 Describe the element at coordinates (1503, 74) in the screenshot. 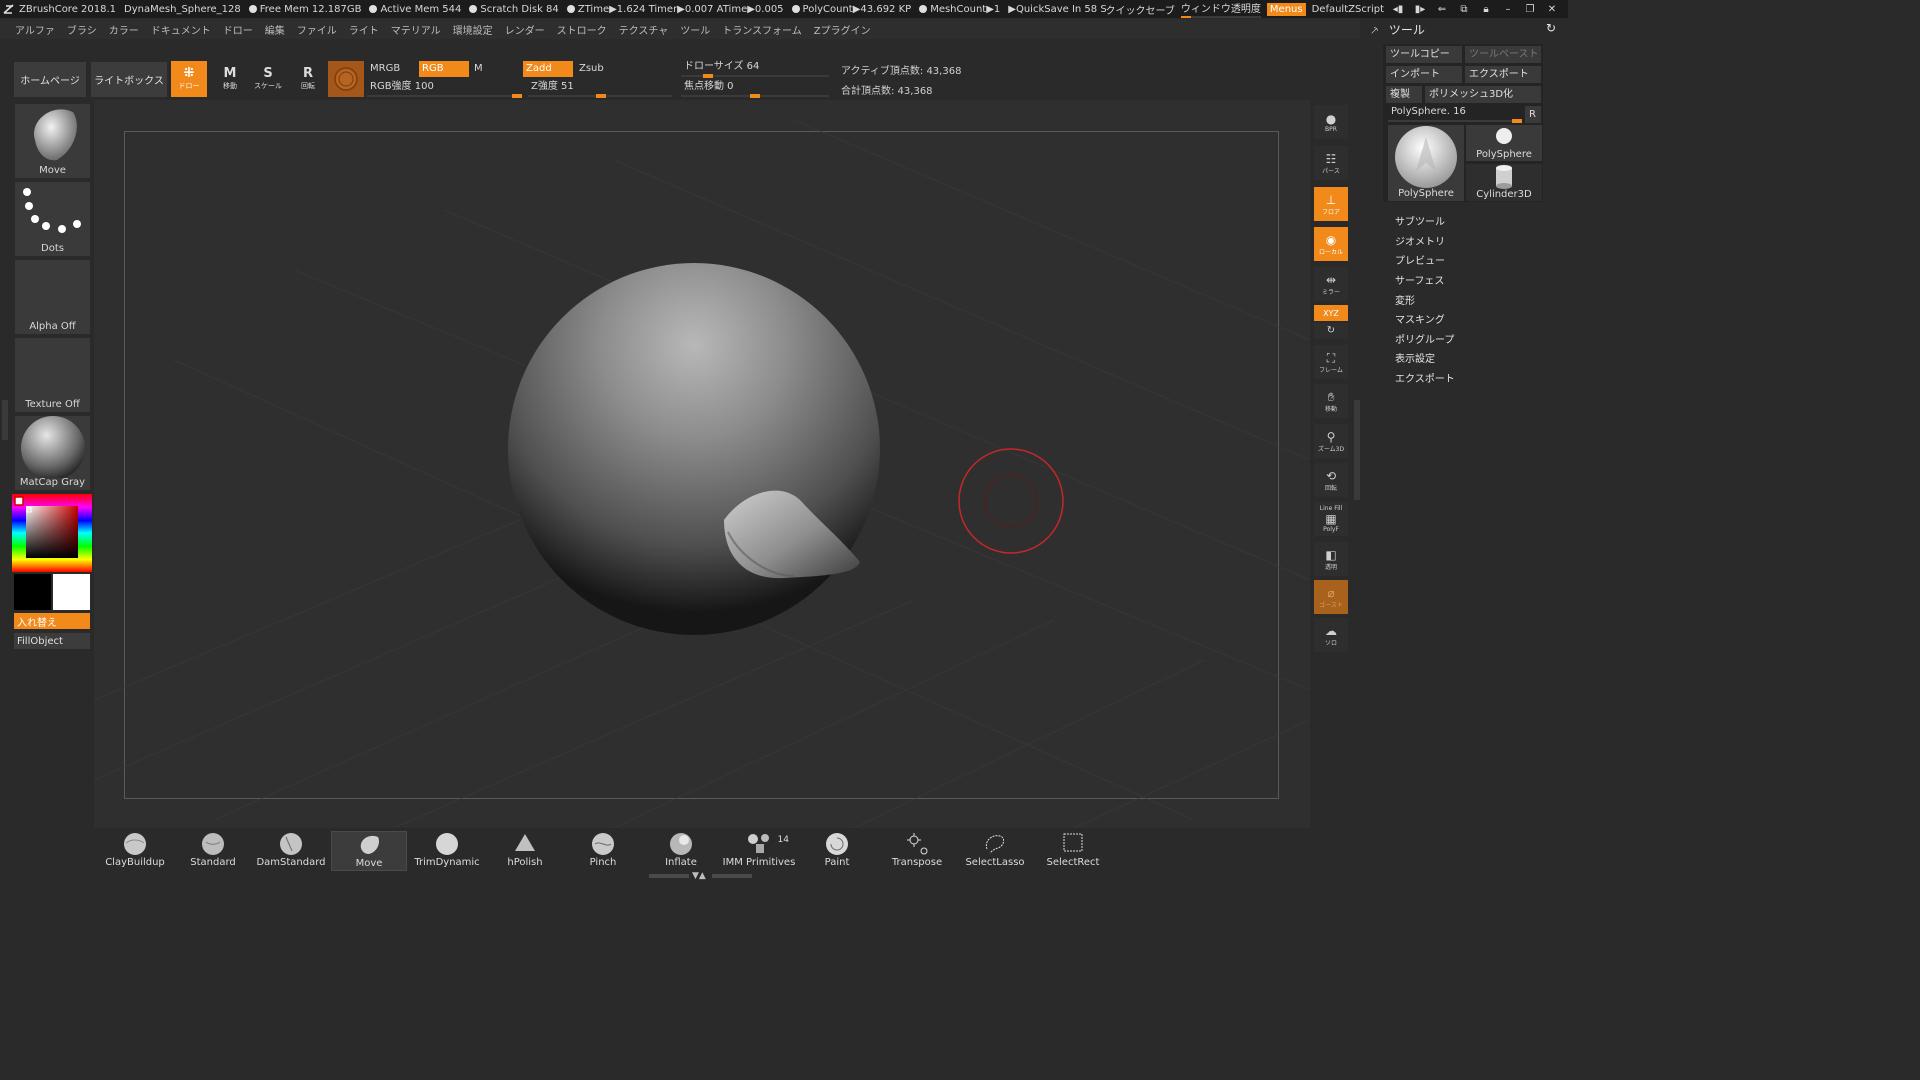

I see `export-button: エクスポート` at that location.